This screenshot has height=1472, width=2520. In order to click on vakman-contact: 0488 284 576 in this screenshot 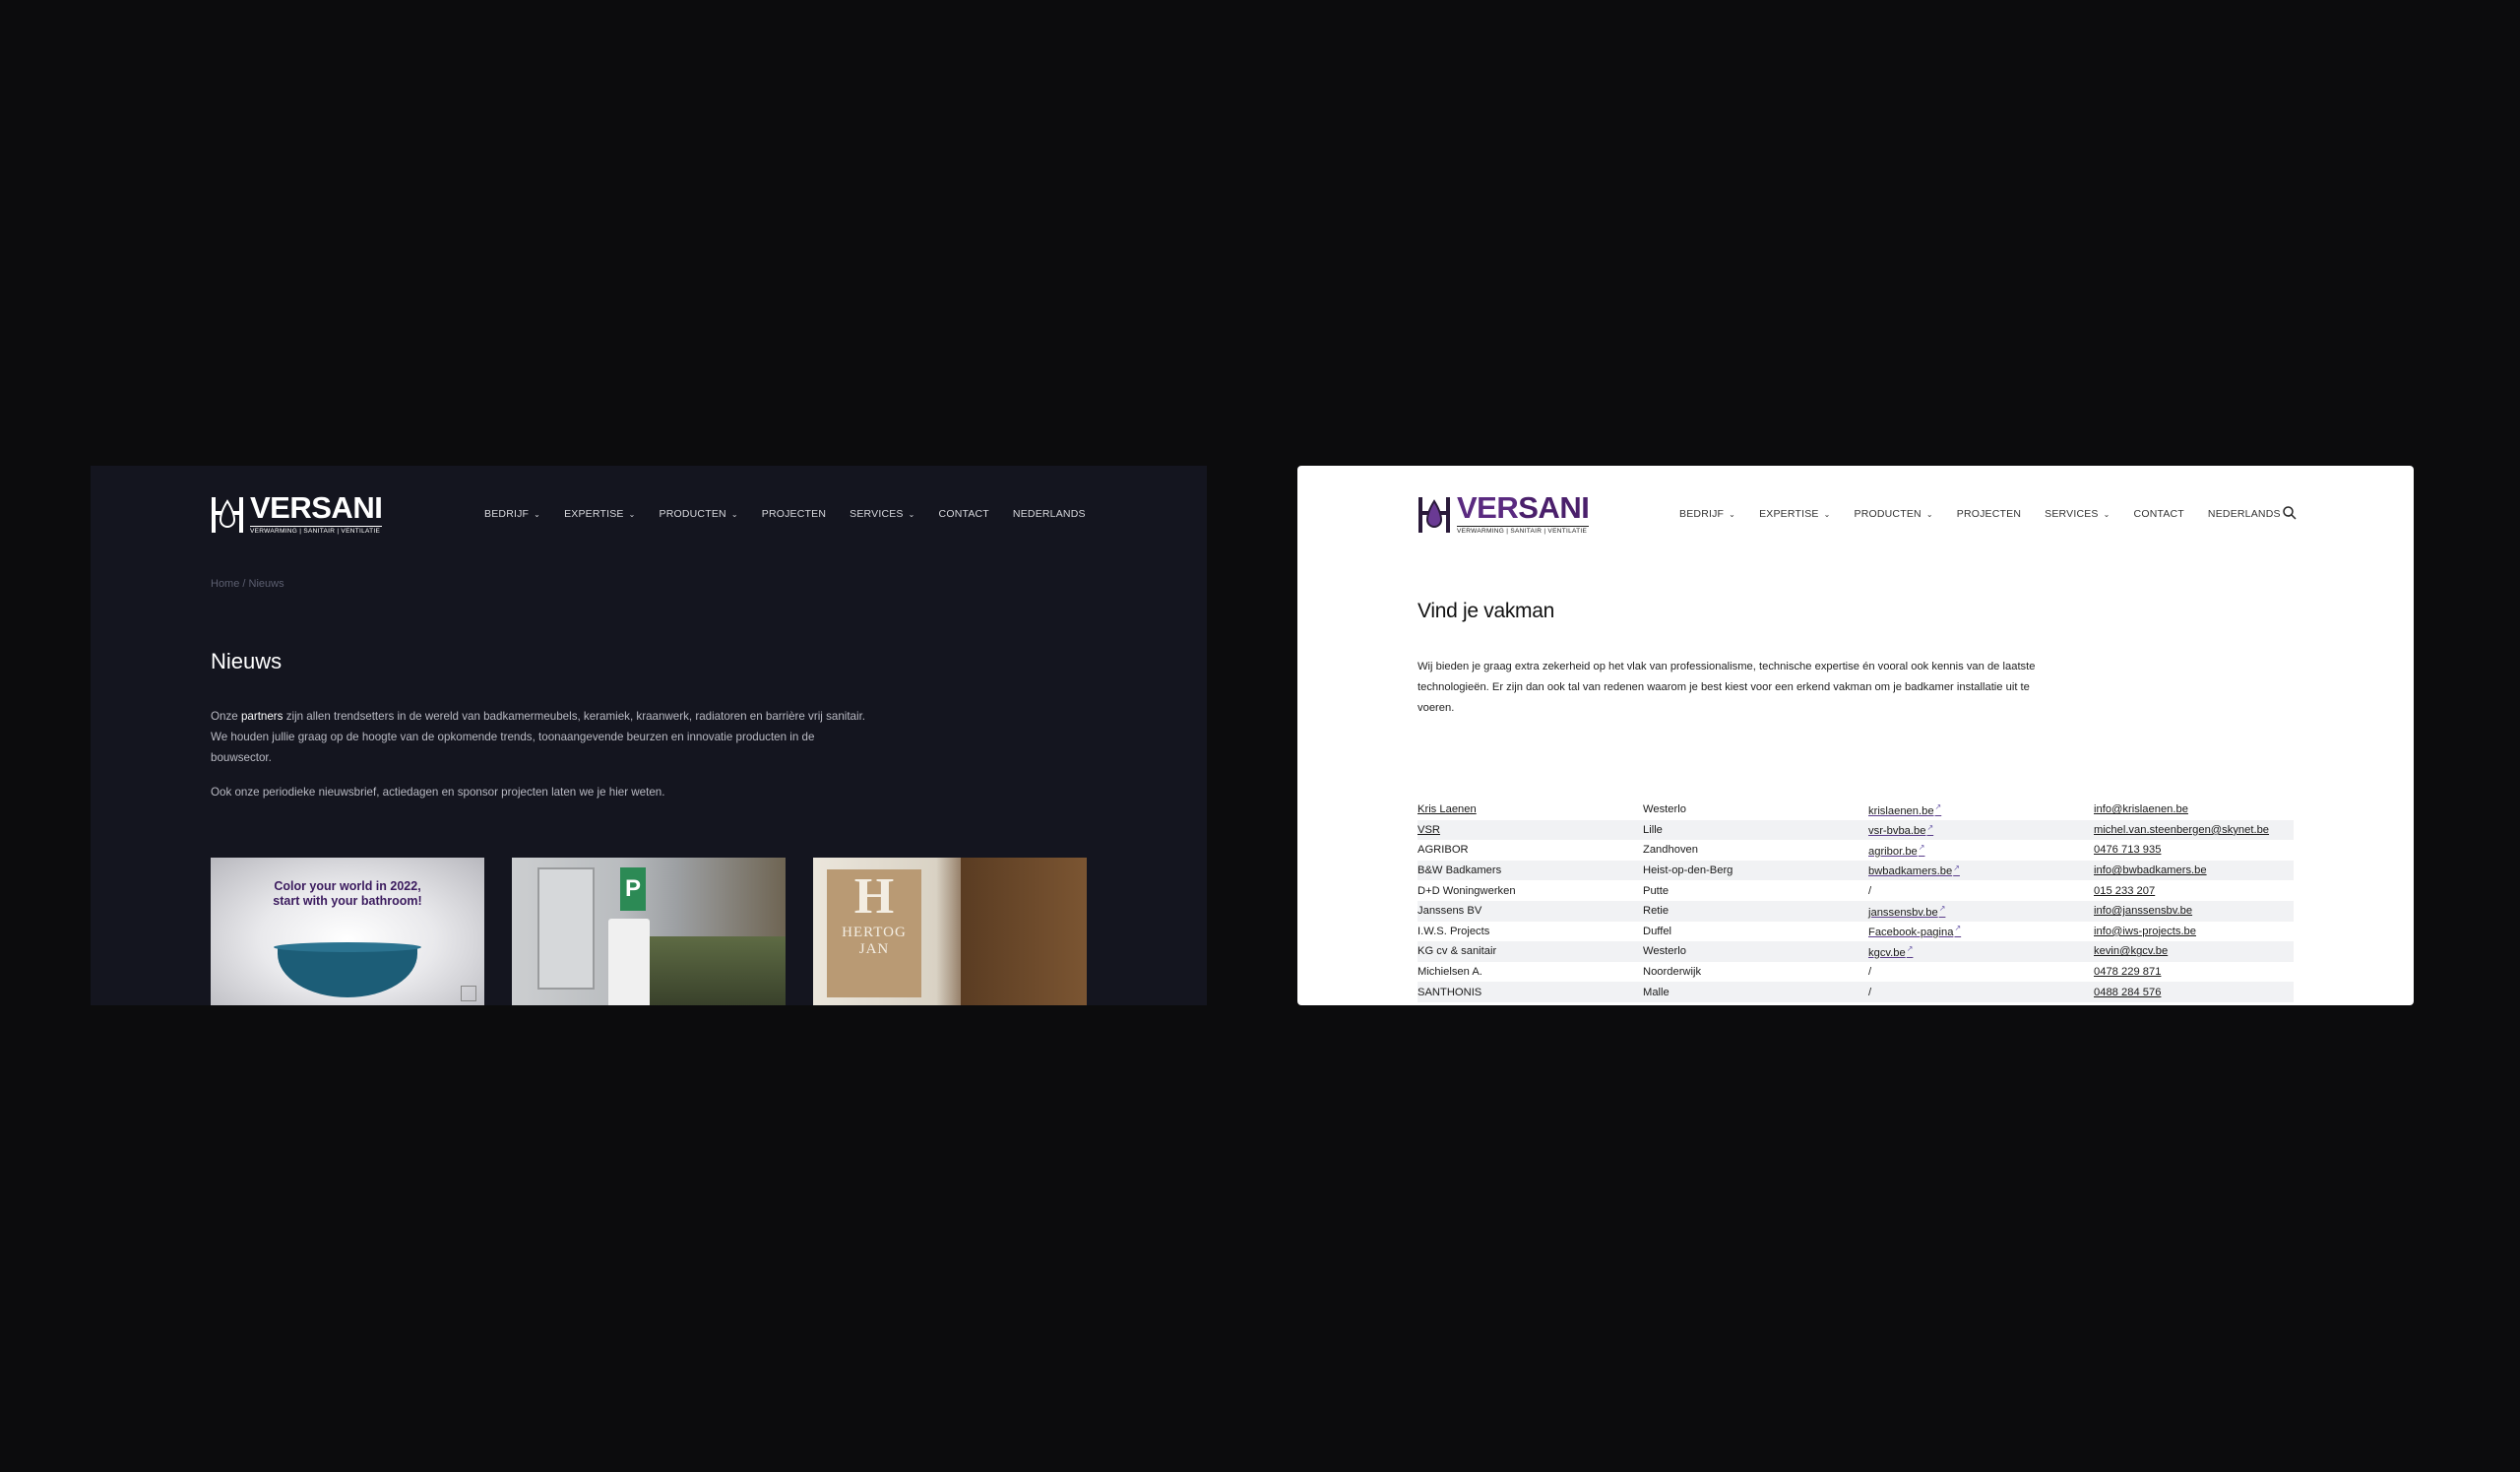, I will do `click(2127, 992)`.